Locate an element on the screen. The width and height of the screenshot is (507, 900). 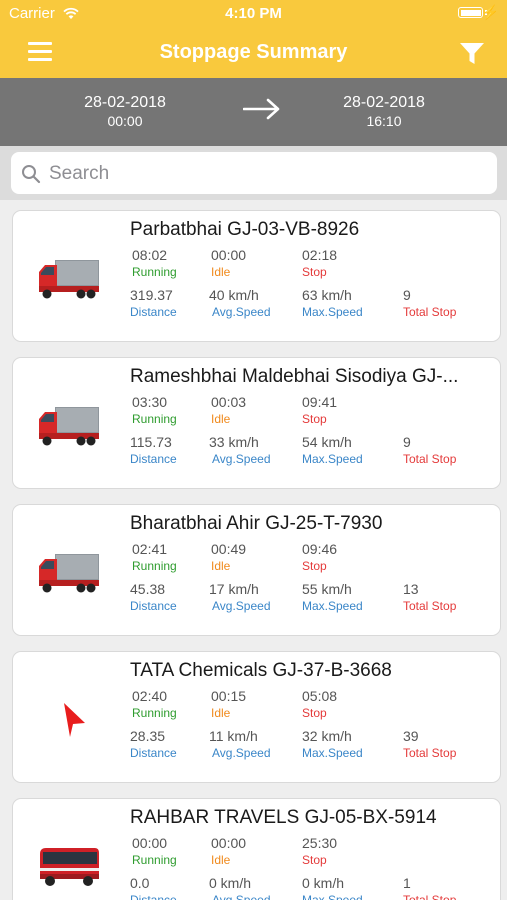
avg-speed-value: 0 km/h is located at coordinates (230, 883).